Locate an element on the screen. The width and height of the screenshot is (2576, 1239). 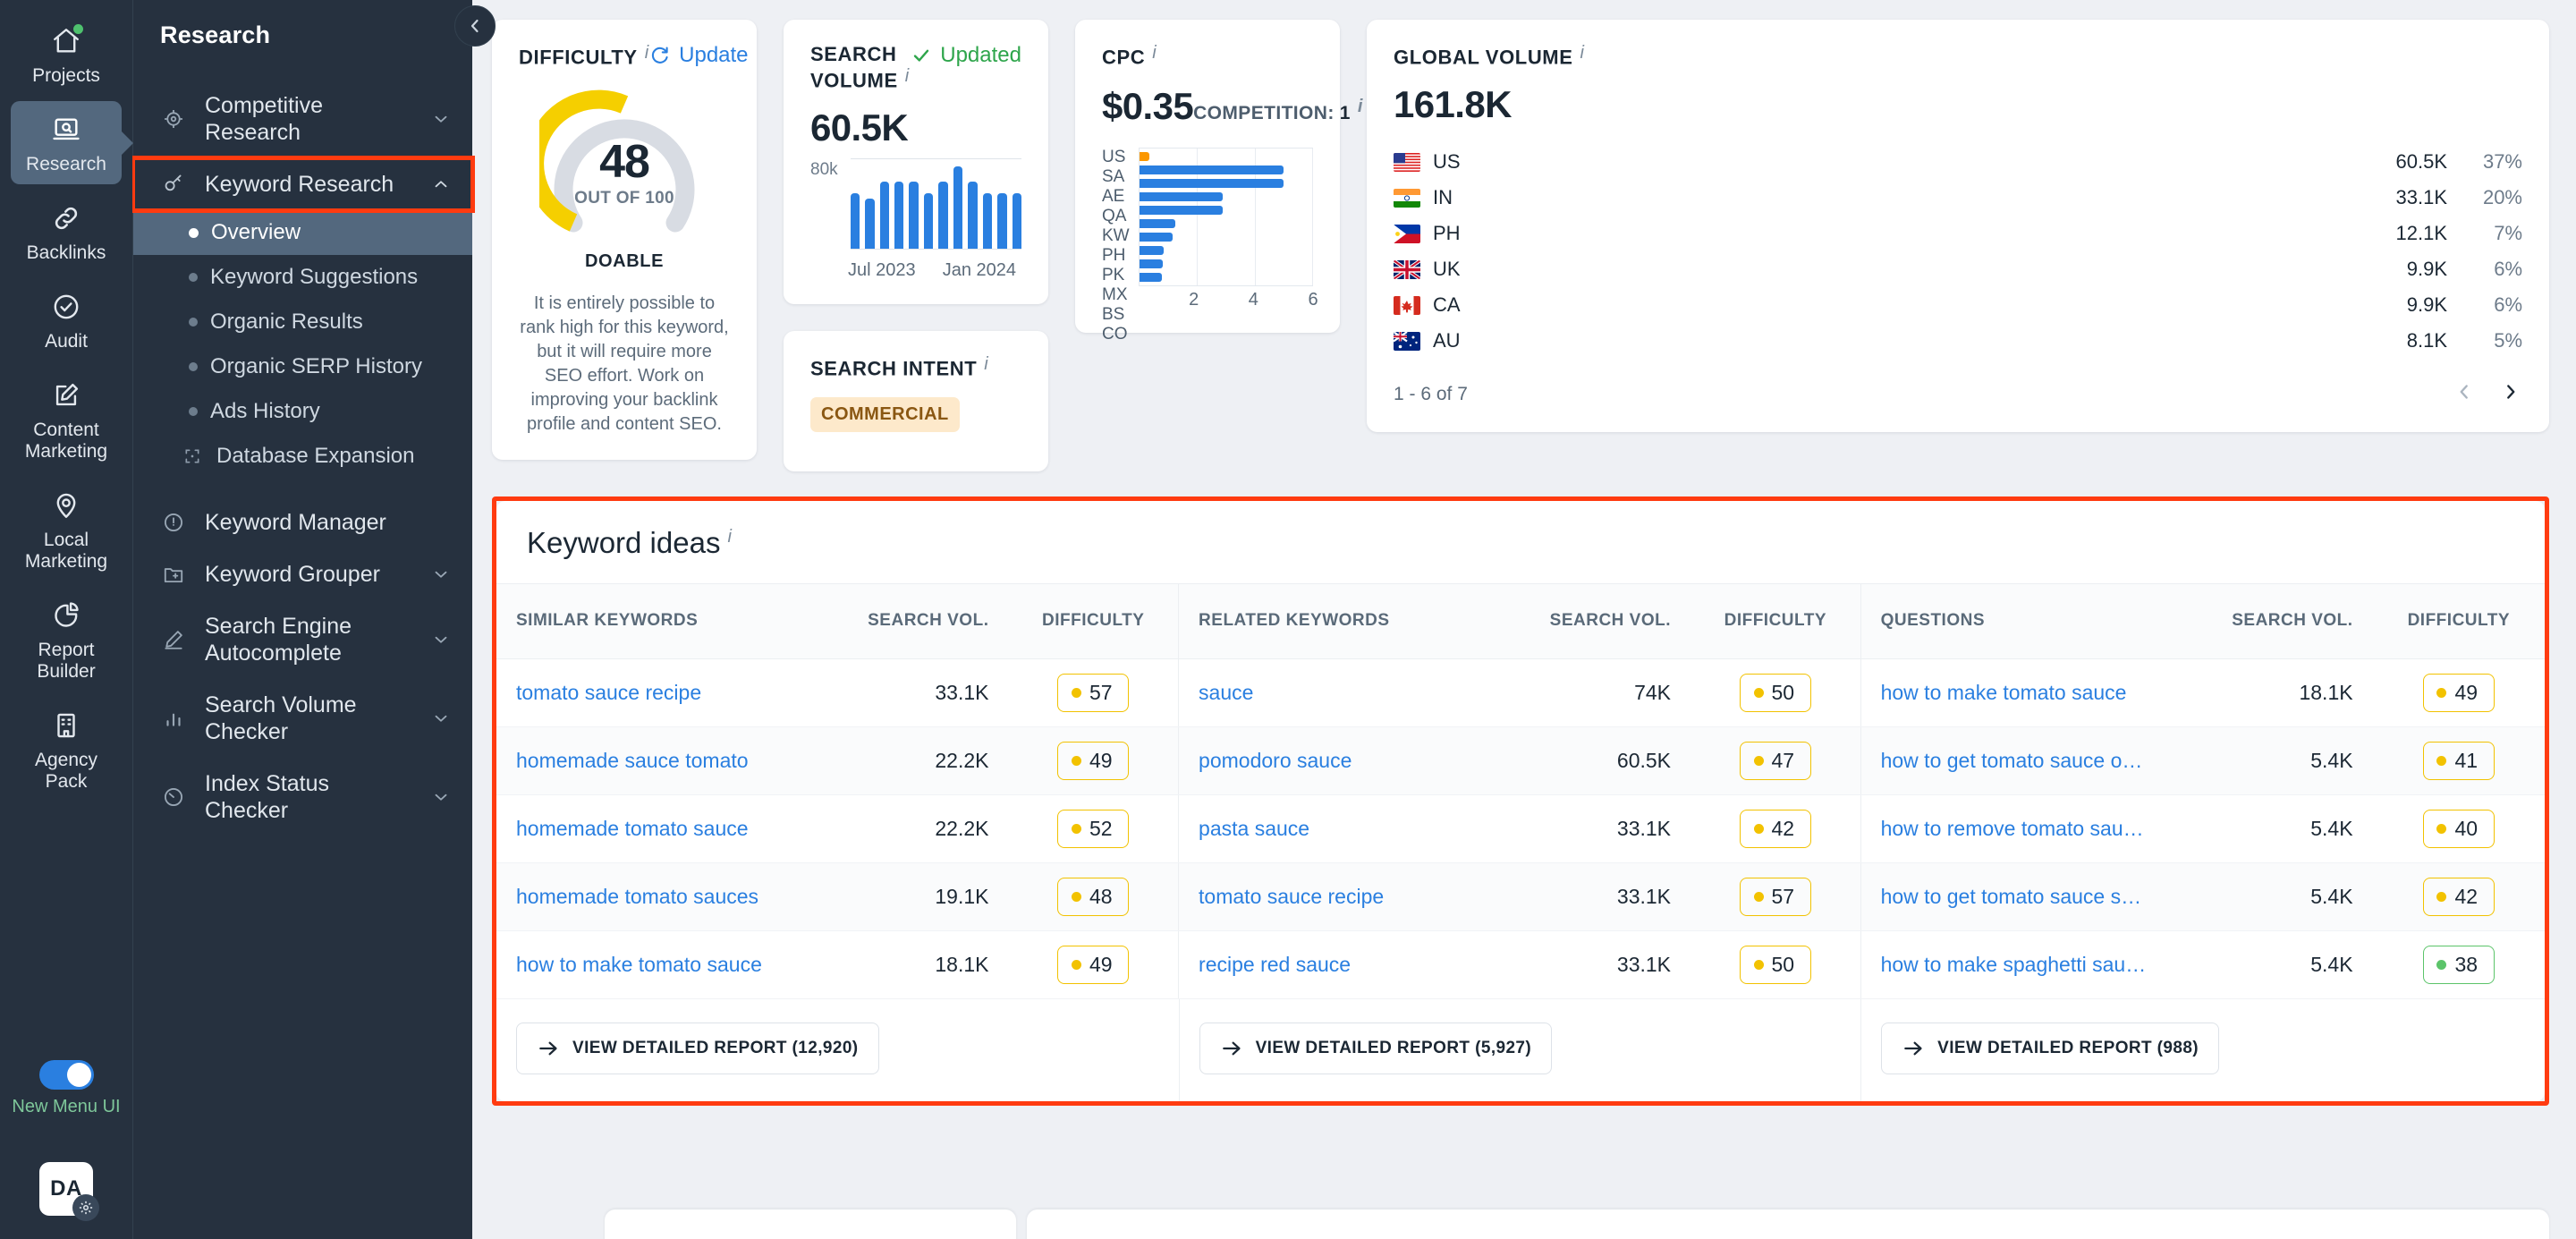
cell-related-keyword: pasta sauce is located at coordinates (1347, 828).